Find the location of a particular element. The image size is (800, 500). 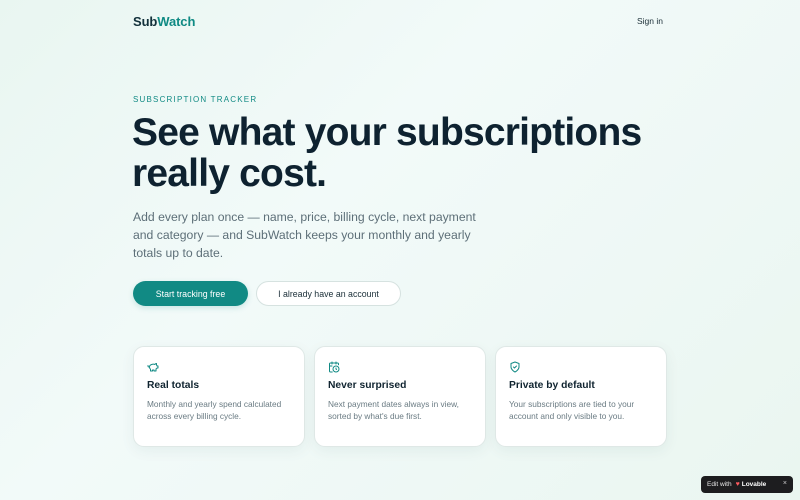

logo: SubWatch is located at coordinates (164, 21).